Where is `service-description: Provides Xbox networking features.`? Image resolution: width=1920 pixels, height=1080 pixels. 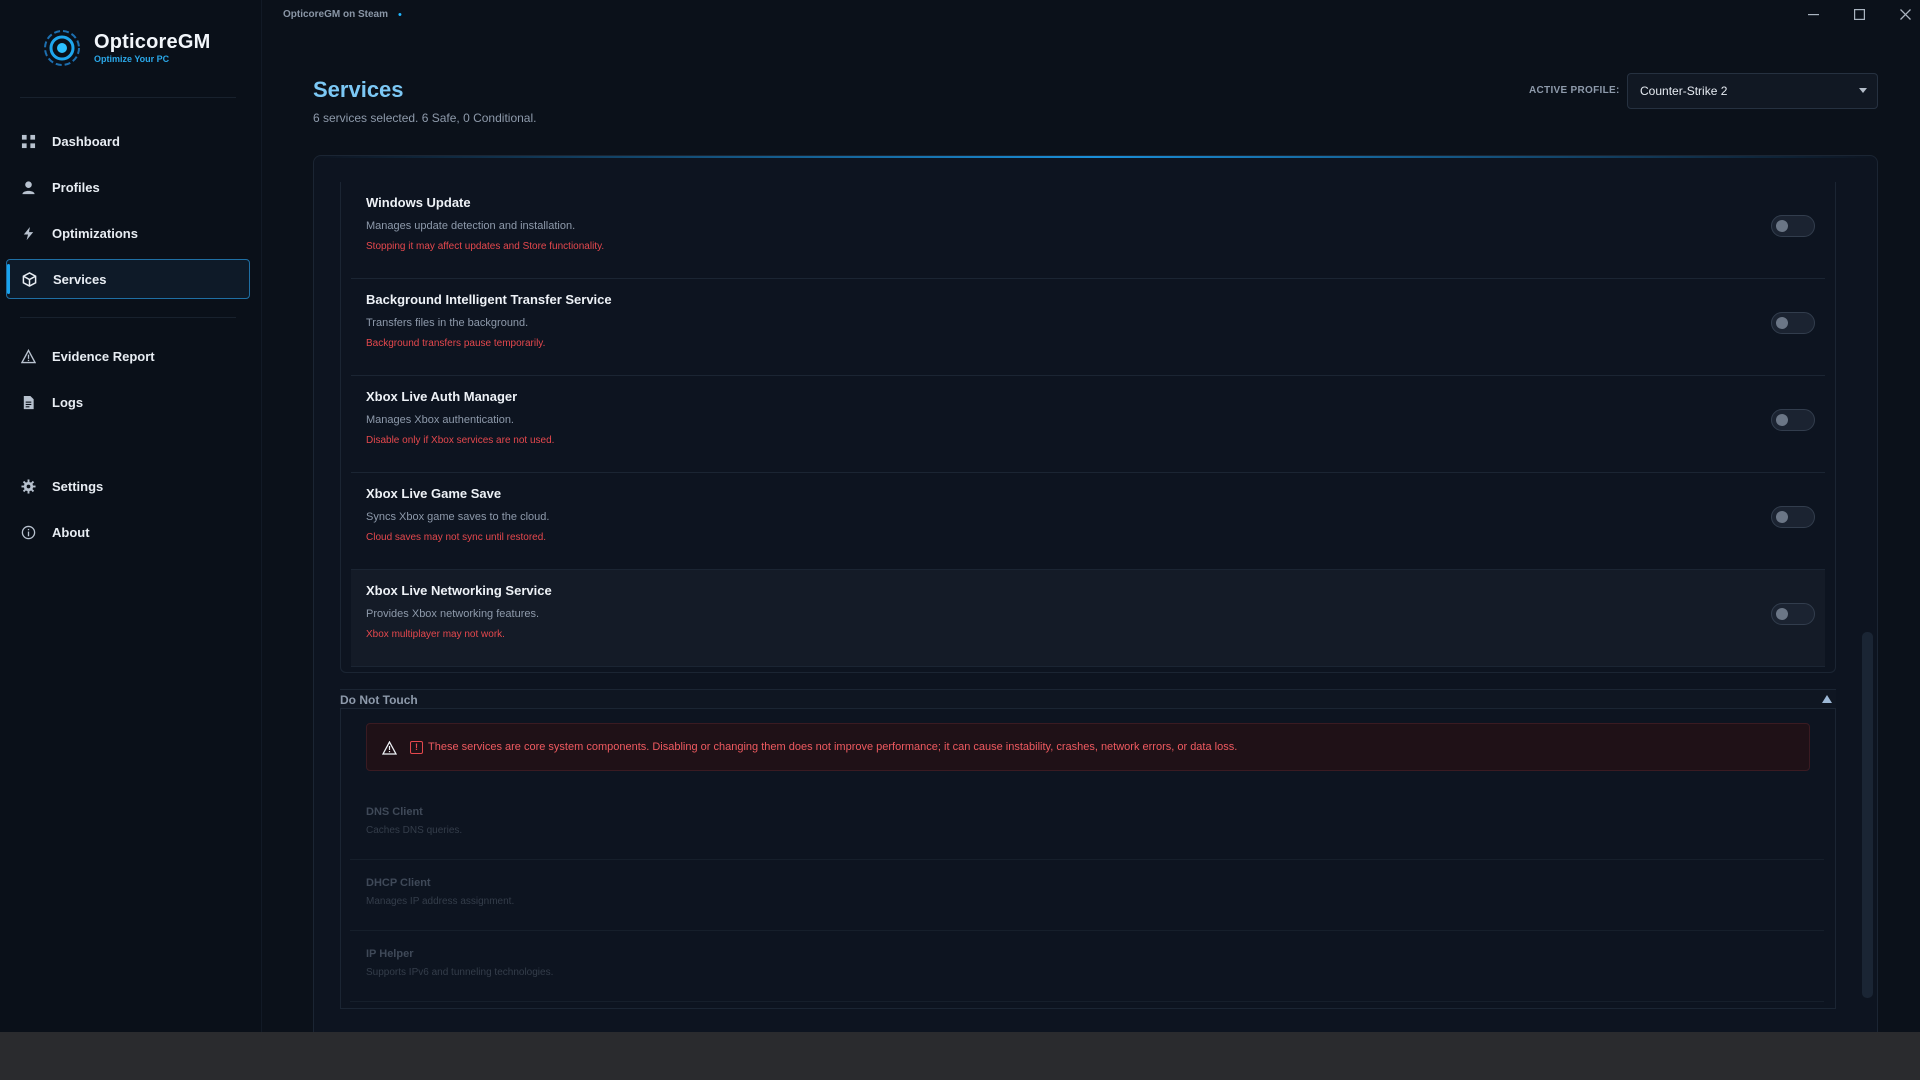
service-description: Provides Xbox networking features. is located at coordinates (453, 614).